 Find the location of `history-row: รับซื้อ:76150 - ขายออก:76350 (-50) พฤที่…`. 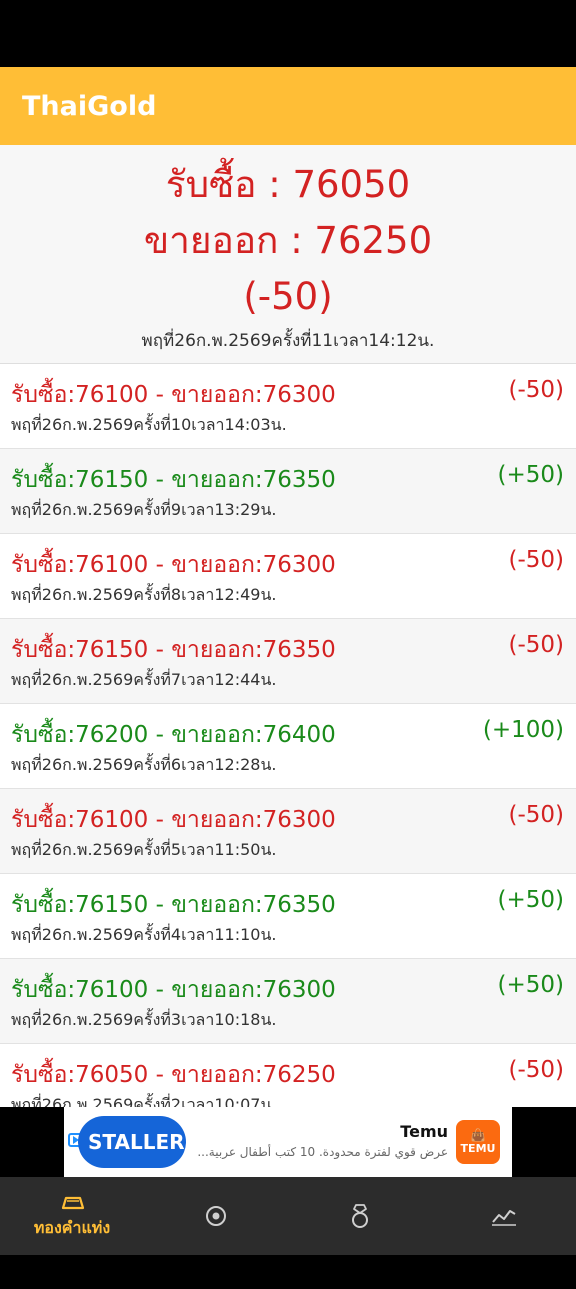

history-row: รับซื้อ:76150 - ขายออก:76350 (-50) พฤที่… is located at coordinates (288, 661).